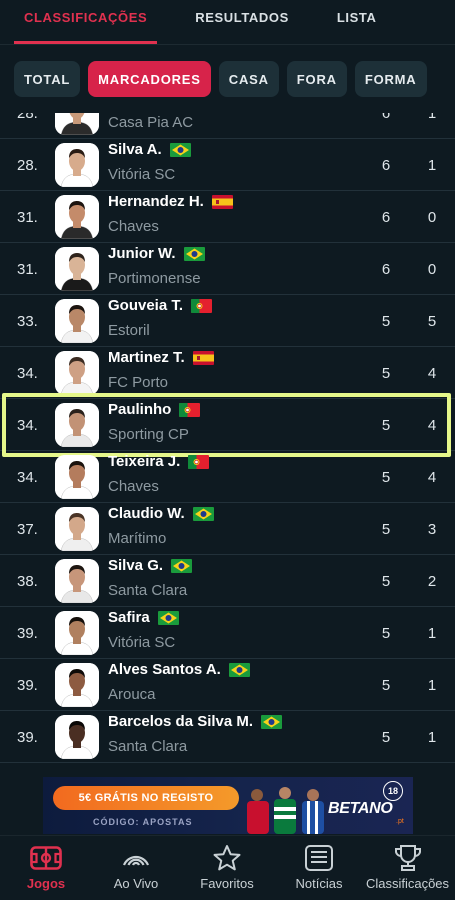 The image size is (455, 900). I want to click on player-name: Silva G., so click(150, 565).